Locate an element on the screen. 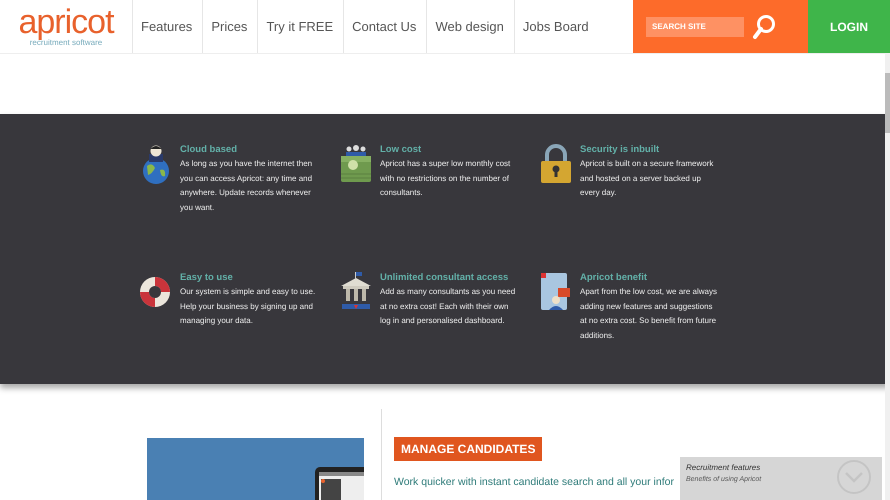 This screenshot has width=890, height=500. feature-title: Cloud based is located at coordinates (209, 149).